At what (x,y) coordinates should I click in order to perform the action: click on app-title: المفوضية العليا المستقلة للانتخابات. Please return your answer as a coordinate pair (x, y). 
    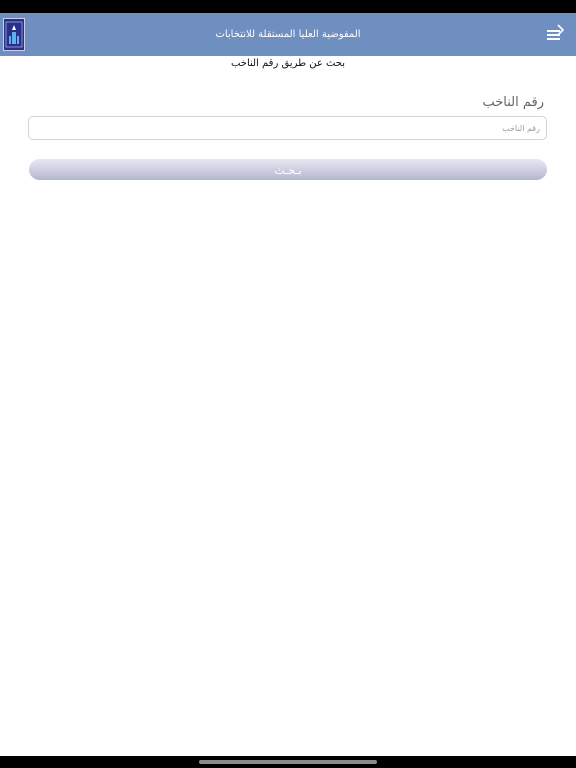
    Looking at the image, I should click on (288, 34).